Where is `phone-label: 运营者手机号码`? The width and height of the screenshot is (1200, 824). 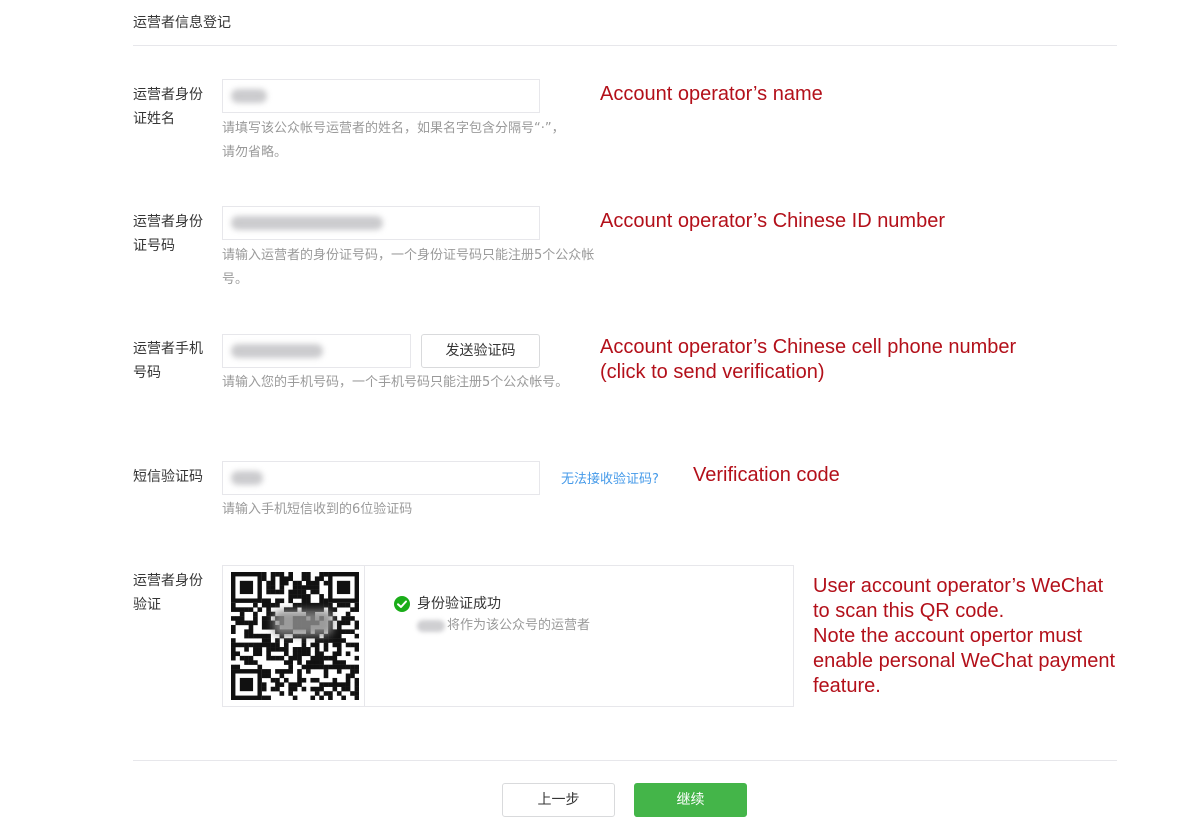
phone-label: 运营者手机号码 is located at coordinates (168, 361).